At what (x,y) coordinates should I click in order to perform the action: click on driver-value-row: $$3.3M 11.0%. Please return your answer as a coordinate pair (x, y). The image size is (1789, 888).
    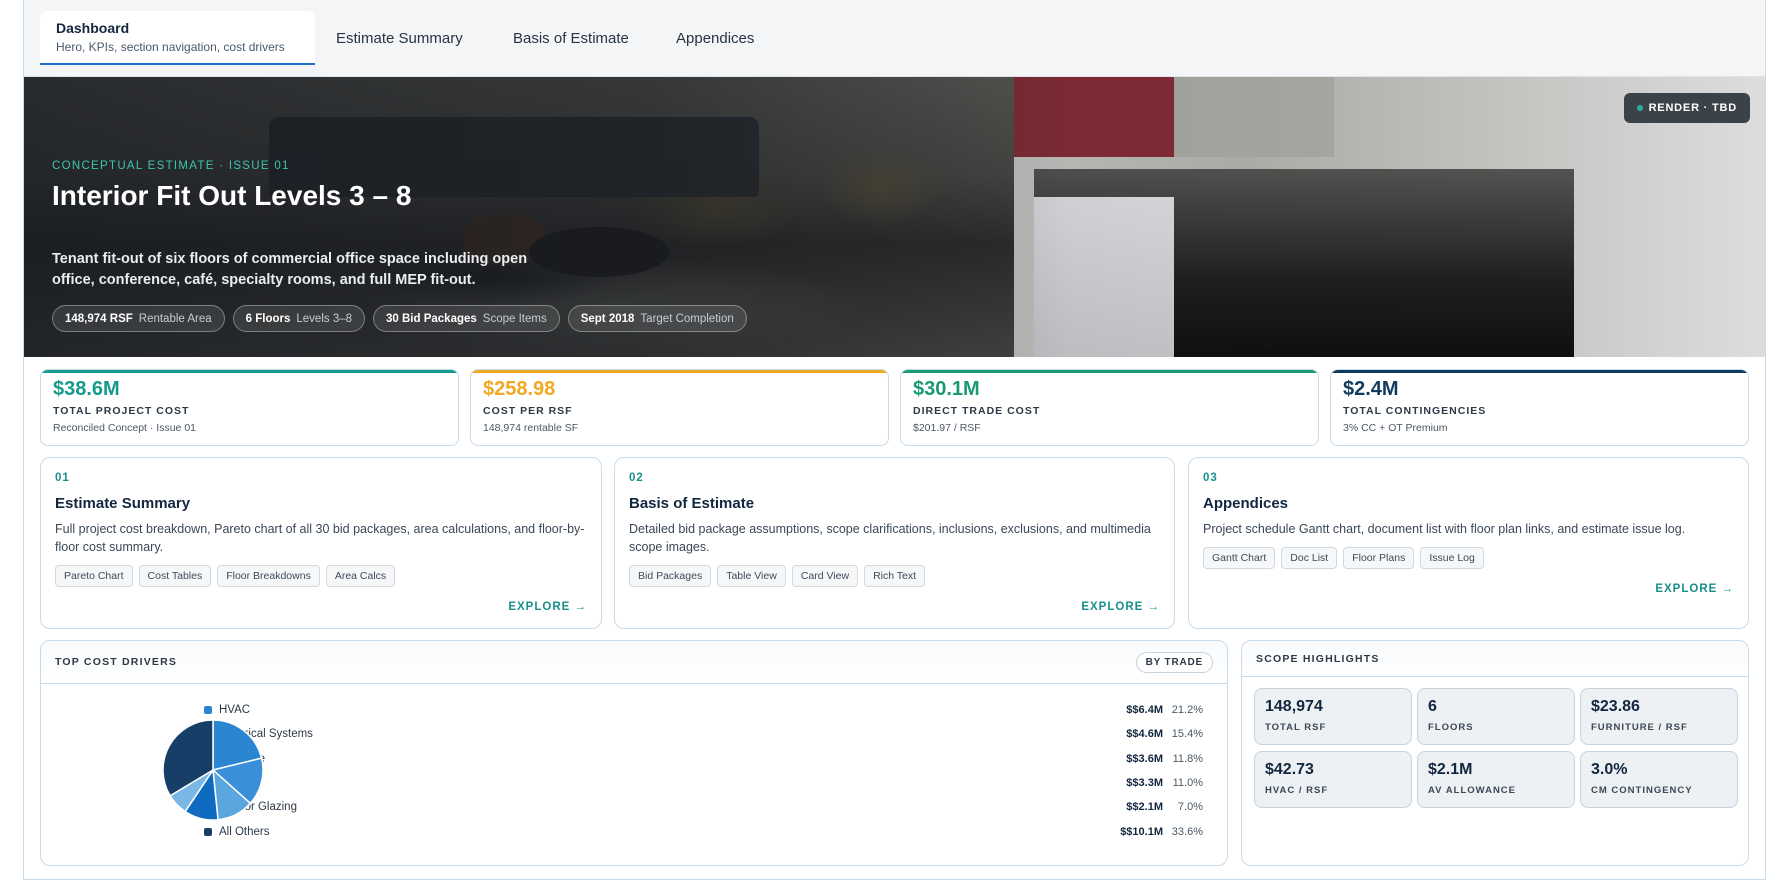
    Looking at the image, I should click on (1164, 783).